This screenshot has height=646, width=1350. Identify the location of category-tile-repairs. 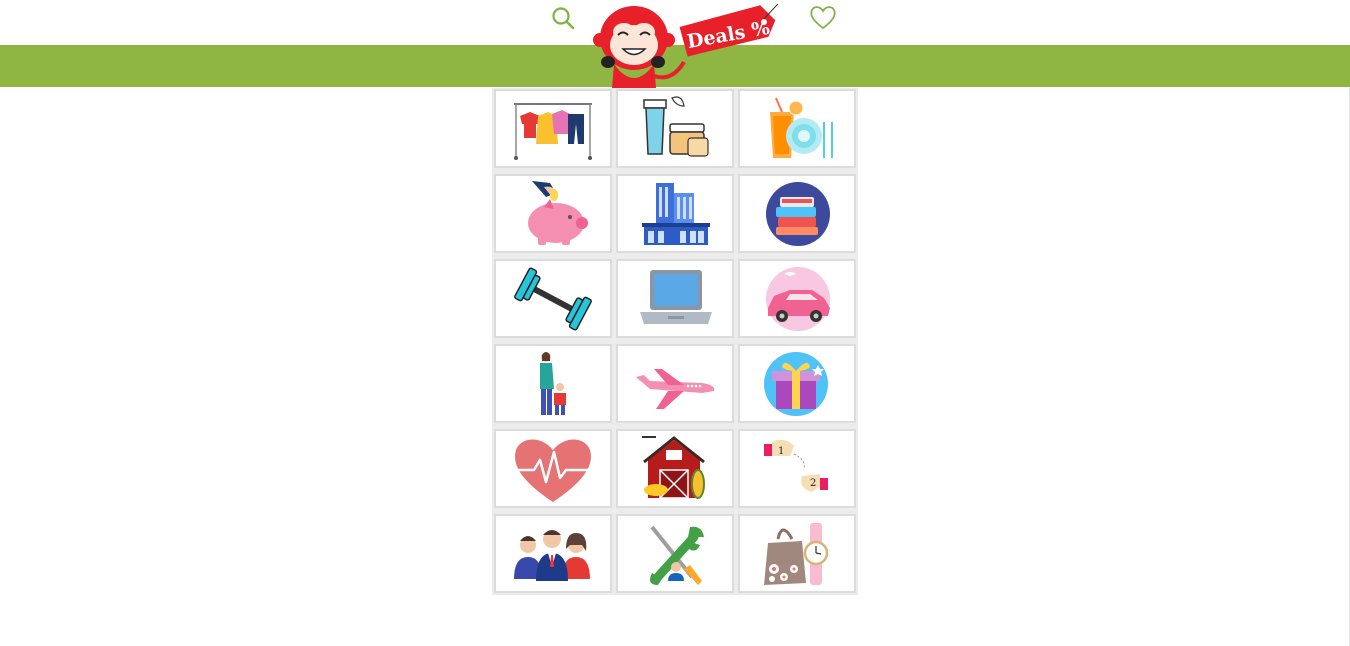
(675, 553).